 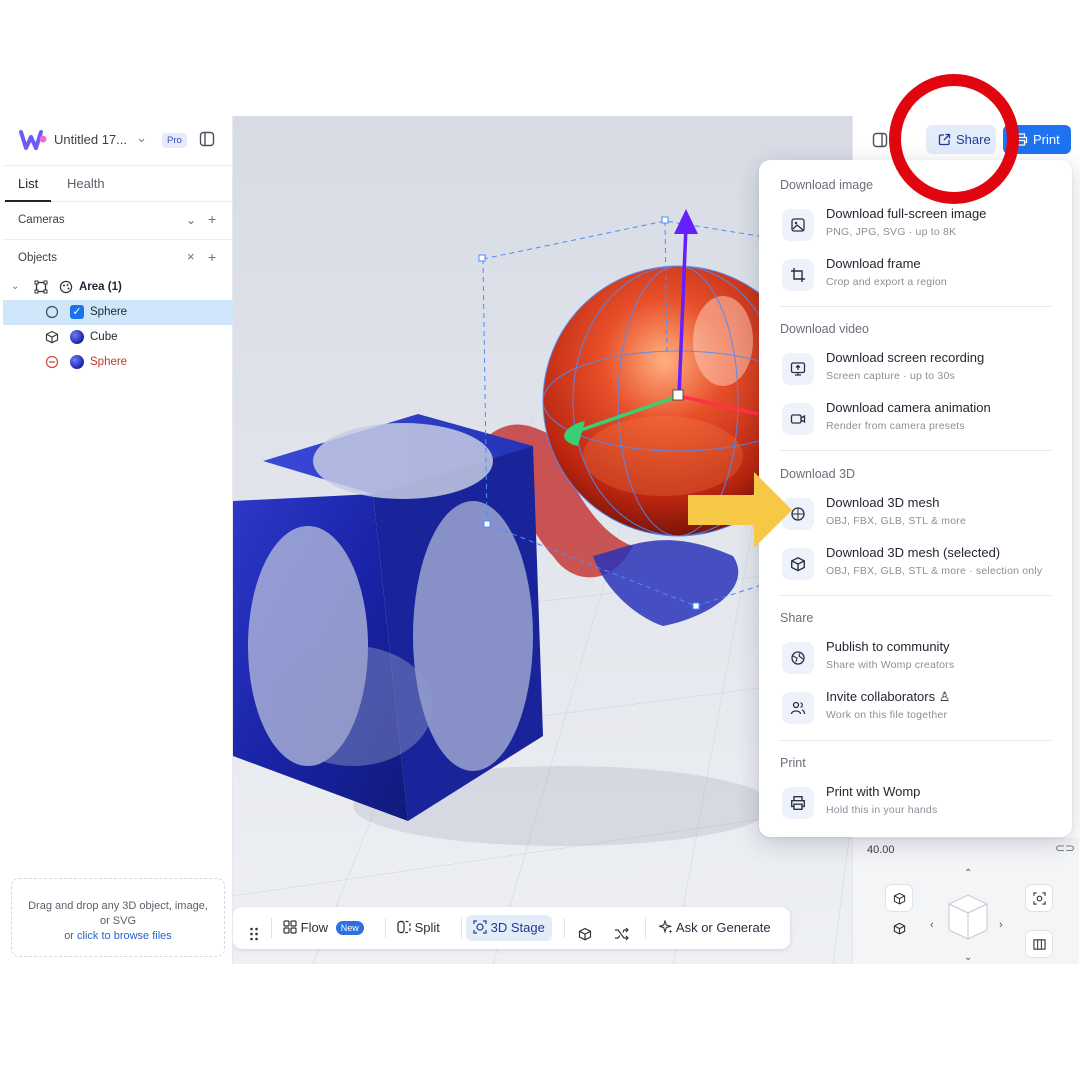 I want to click on video-camera-icon, so click(x=798, y=419).